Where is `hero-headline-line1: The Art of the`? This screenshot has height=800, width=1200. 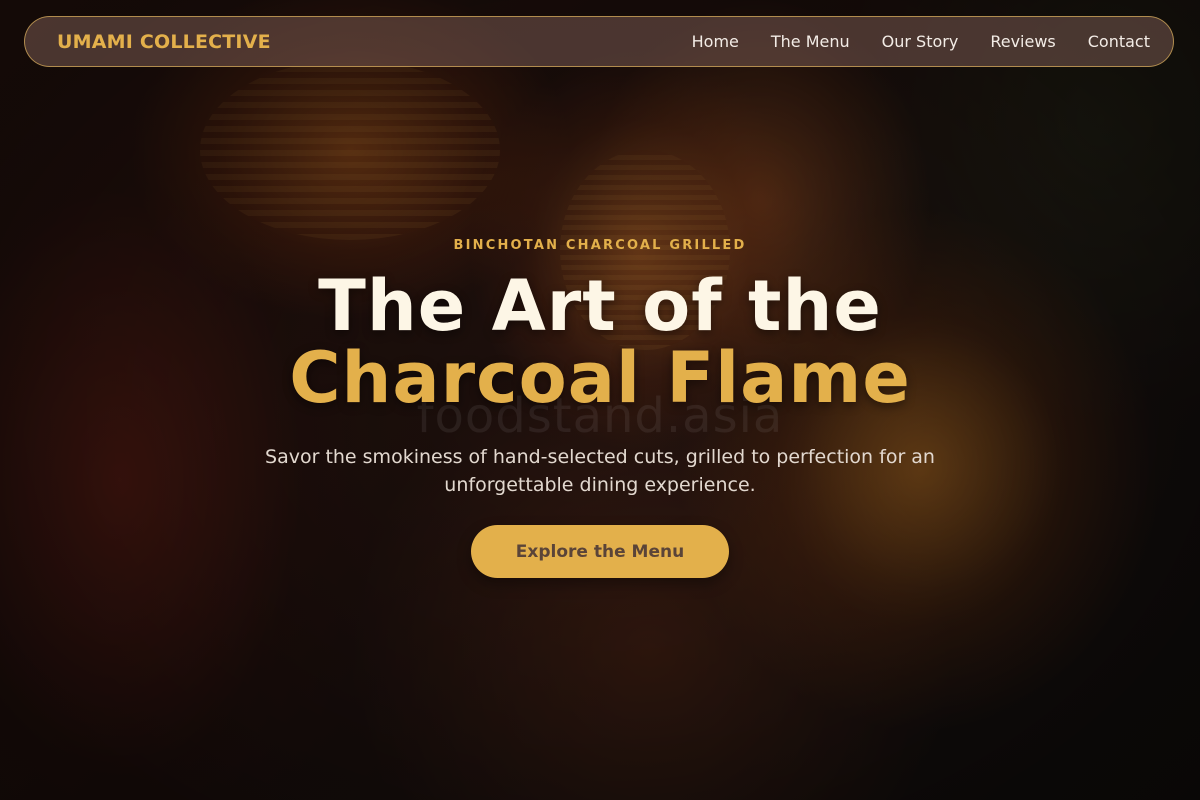
hero-headline-line1: The Art of the is located at coordinates (600, 306).